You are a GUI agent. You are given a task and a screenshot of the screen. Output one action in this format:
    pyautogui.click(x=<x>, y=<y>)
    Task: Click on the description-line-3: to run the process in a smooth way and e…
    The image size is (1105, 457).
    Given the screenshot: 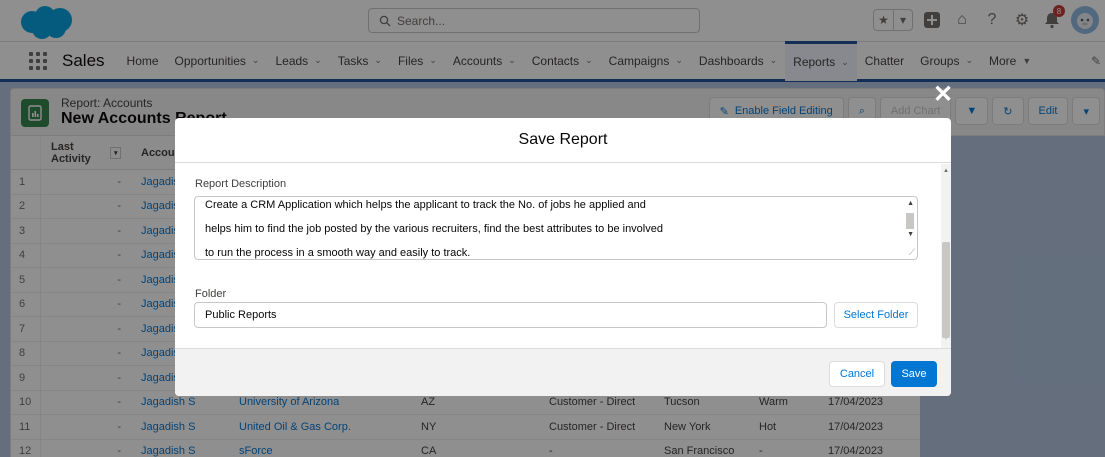 What is the action you would take?
    pyautogui.click(x=338, y=253)
    